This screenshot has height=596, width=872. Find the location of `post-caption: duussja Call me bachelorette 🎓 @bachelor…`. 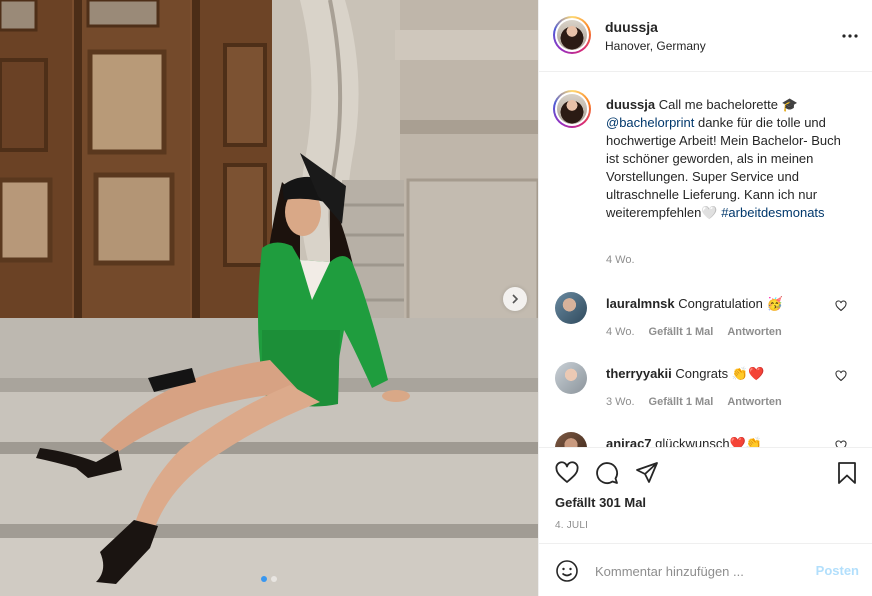

post-caption: duussja Call me bachelorette 🎓 @bachelor… is located at coordinates (731, 159).